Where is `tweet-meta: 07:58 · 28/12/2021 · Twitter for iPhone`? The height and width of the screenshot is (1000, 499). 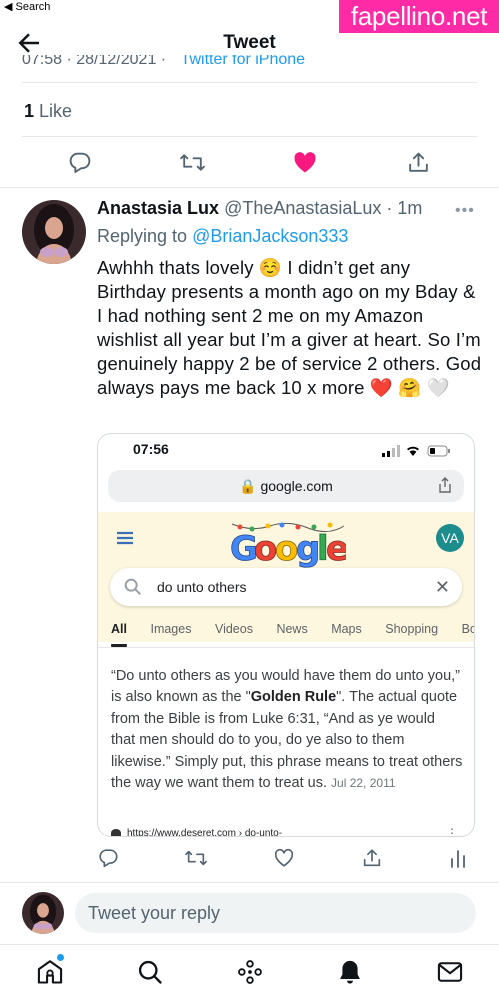
tweet-meta: 07:58 · 28/12/2021 · Twitter for iPhone is located at coordinates (163, 61).